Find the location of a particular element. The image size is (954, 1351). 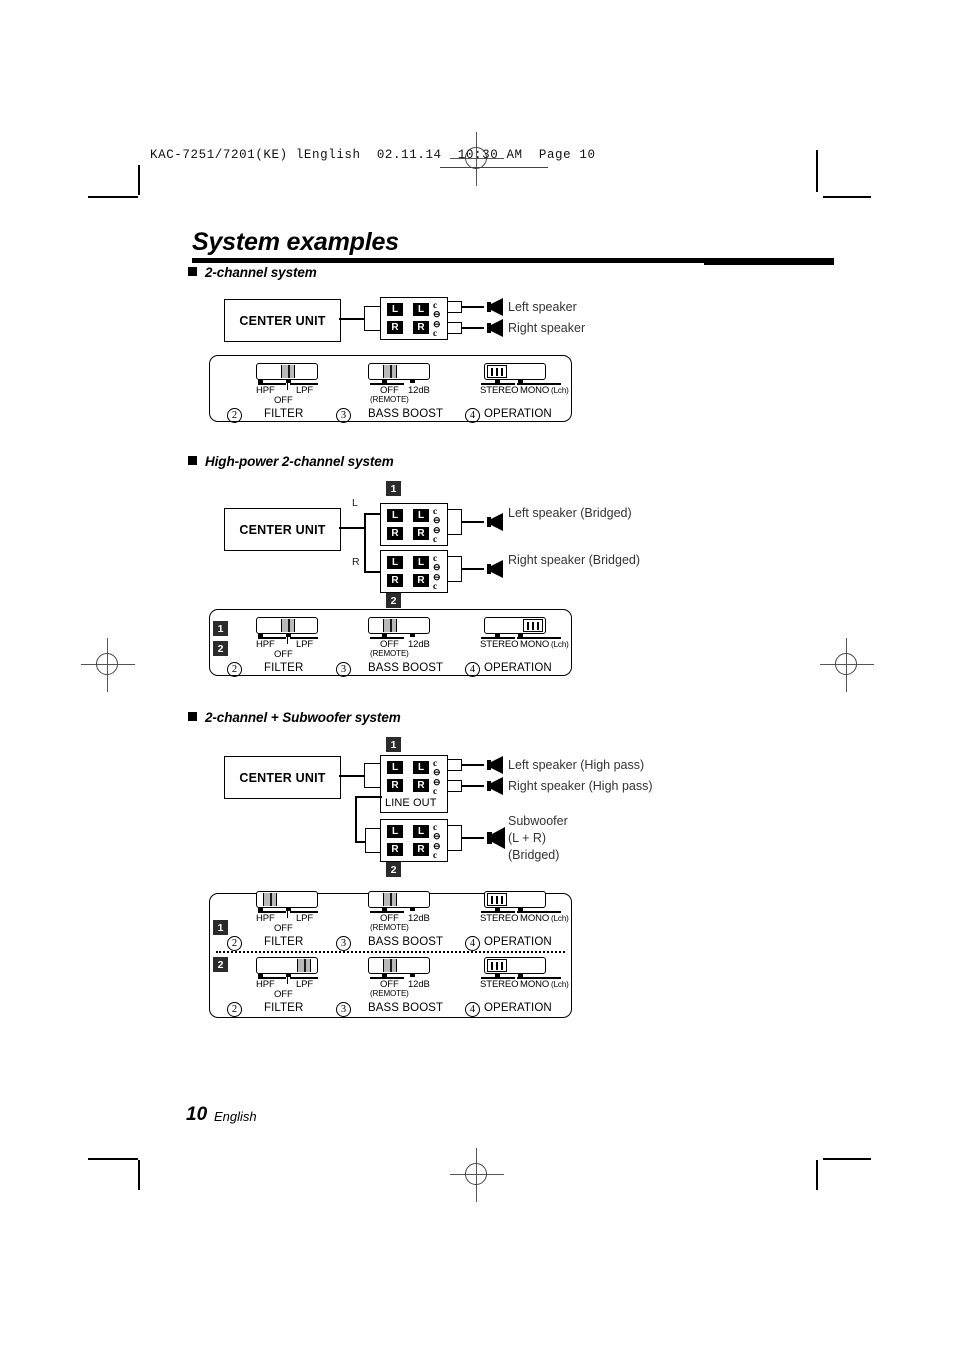

center-unit-2: CENTER UNIT is located at coordinates (282, 529).